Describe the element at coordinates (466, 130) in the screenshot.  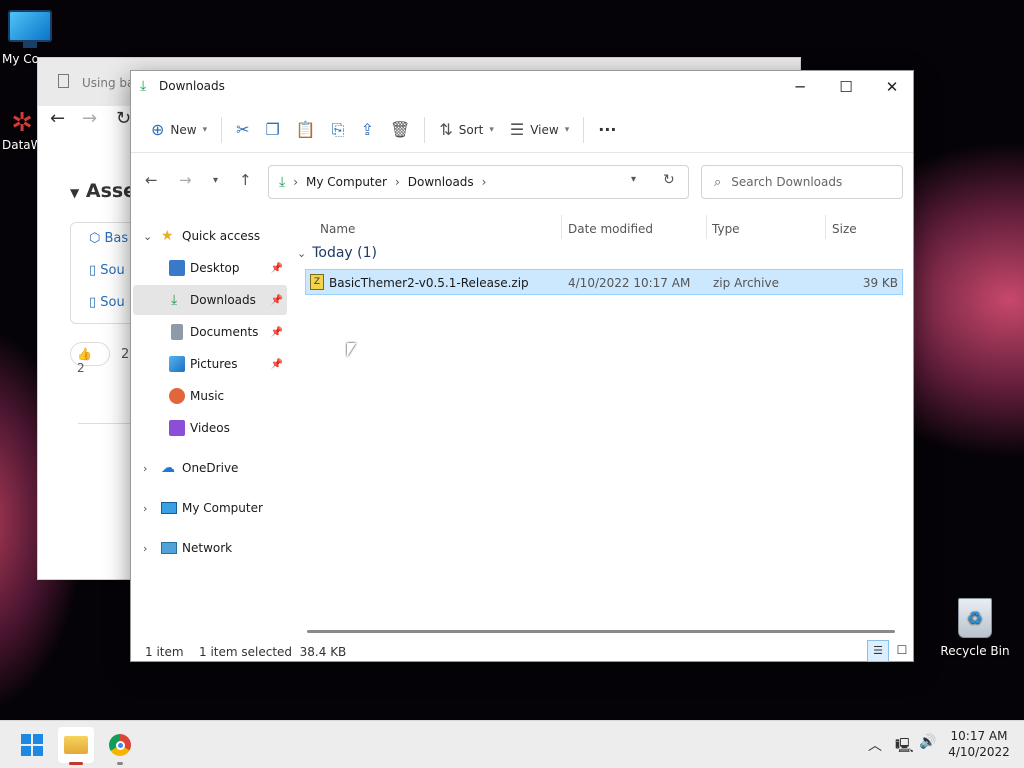
I see `sort-button: ⇅ Sort ▾` at that location.